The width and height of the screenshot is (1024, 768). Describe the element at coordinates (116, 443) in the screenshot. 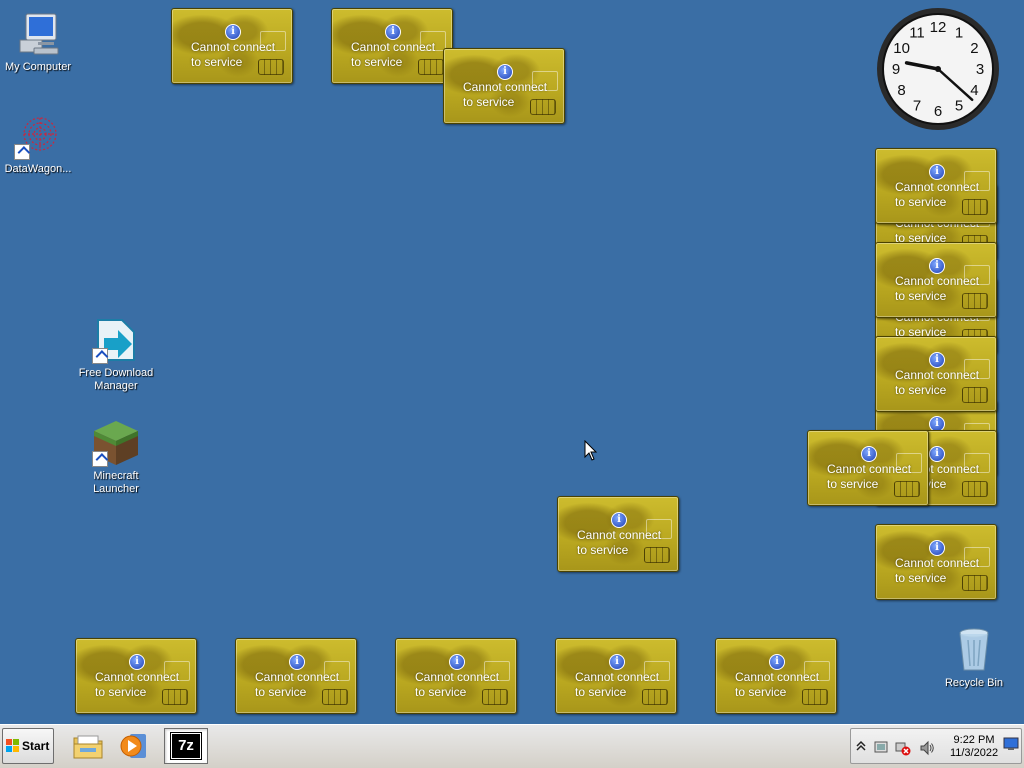

I see `minecraft-grass-block-icon` at that location.